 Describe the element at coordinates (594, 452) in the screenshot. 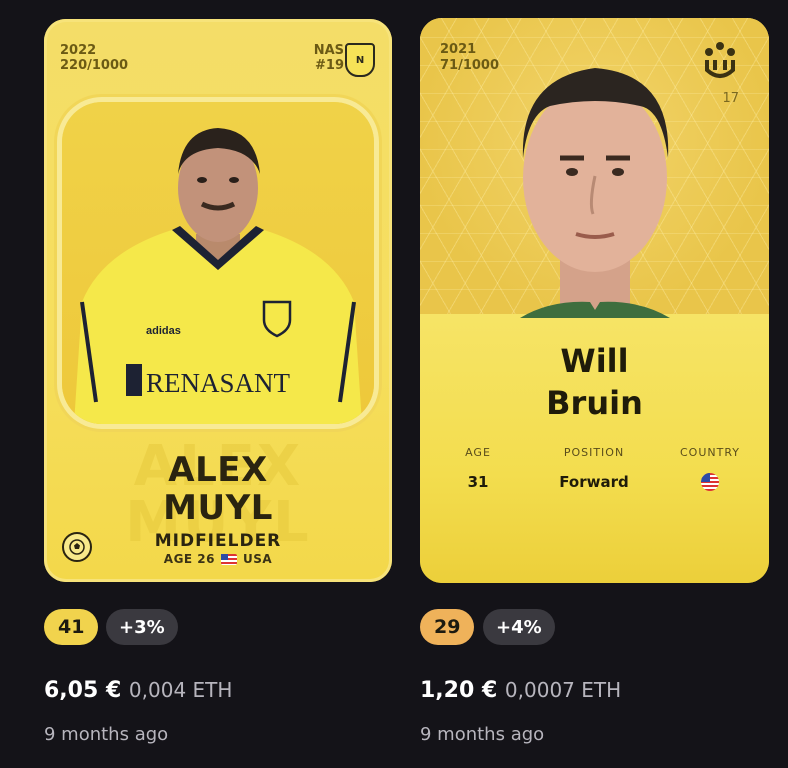

I see `position-label: POSITION` at that location.